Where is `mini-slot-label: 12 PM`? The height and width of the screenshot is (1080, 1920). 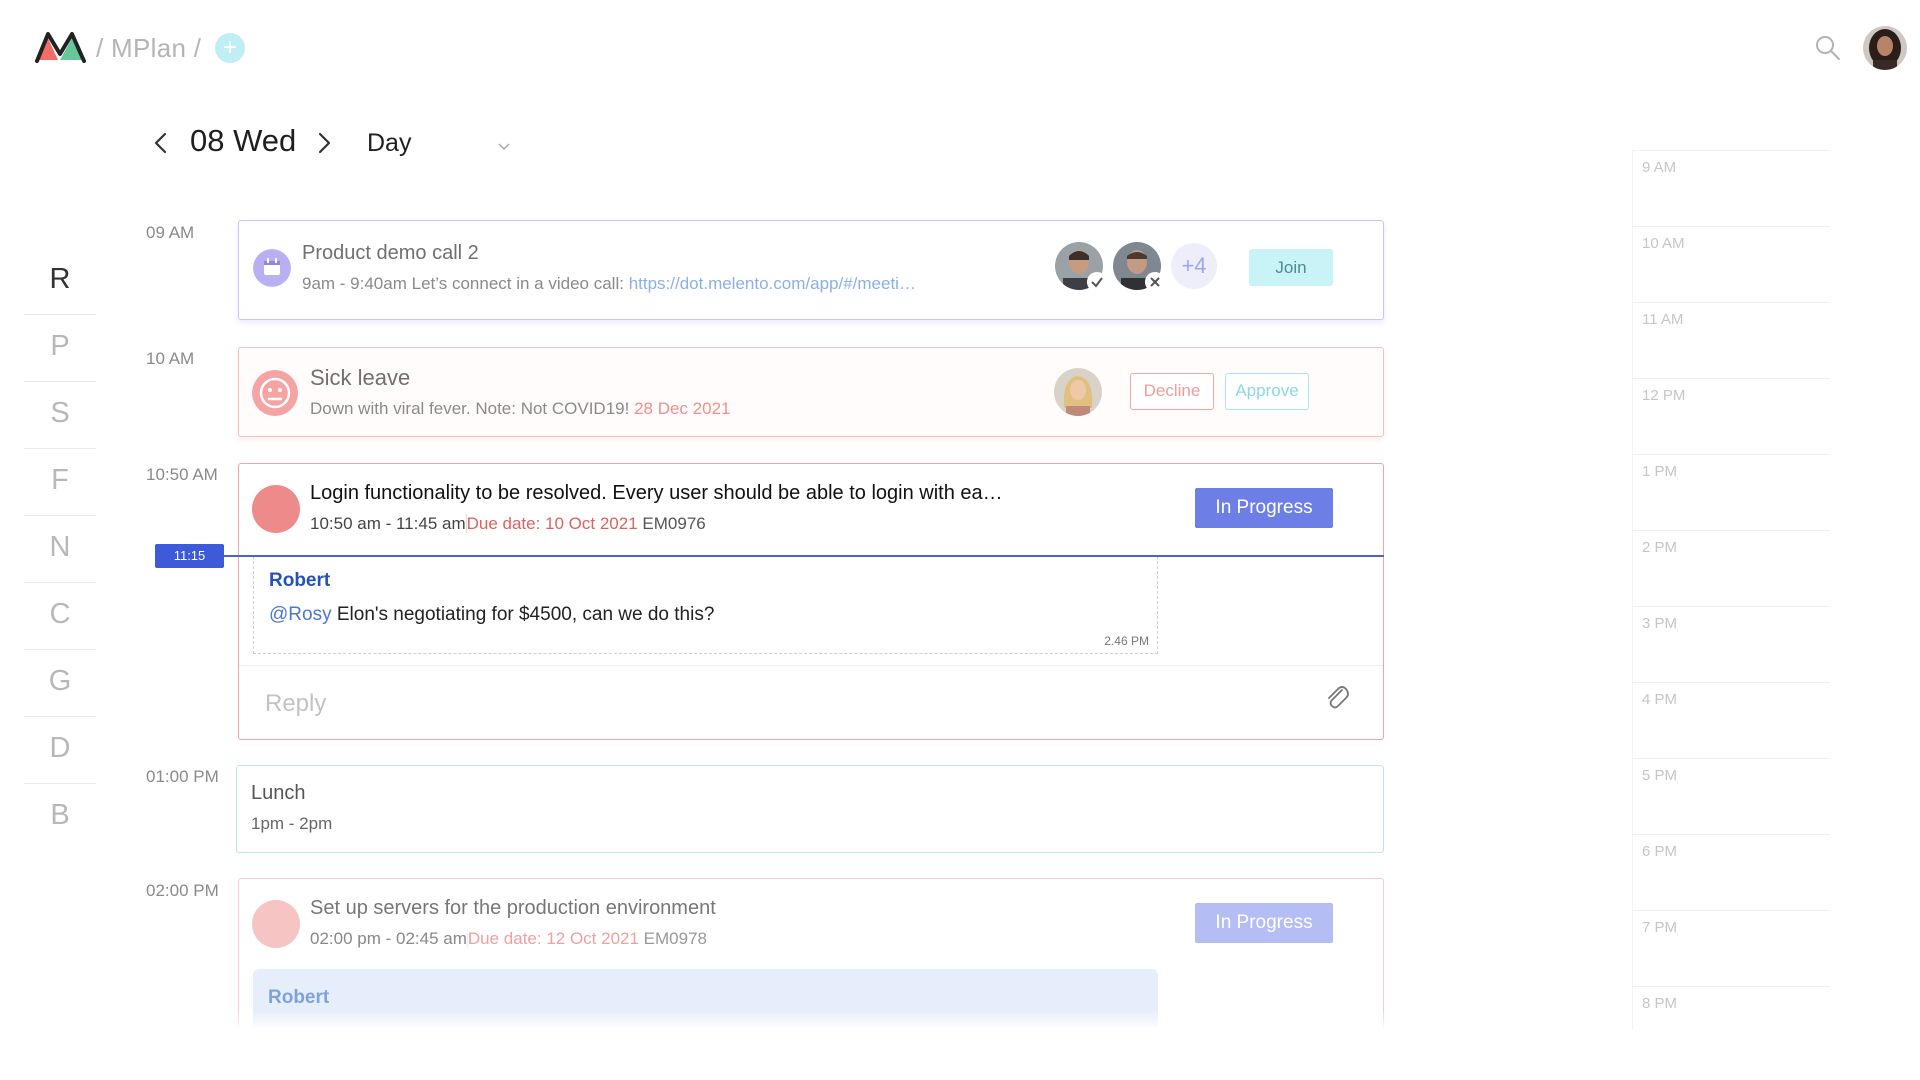
mini-slot-label: 12 PM is located at coordinates (1664, 395).